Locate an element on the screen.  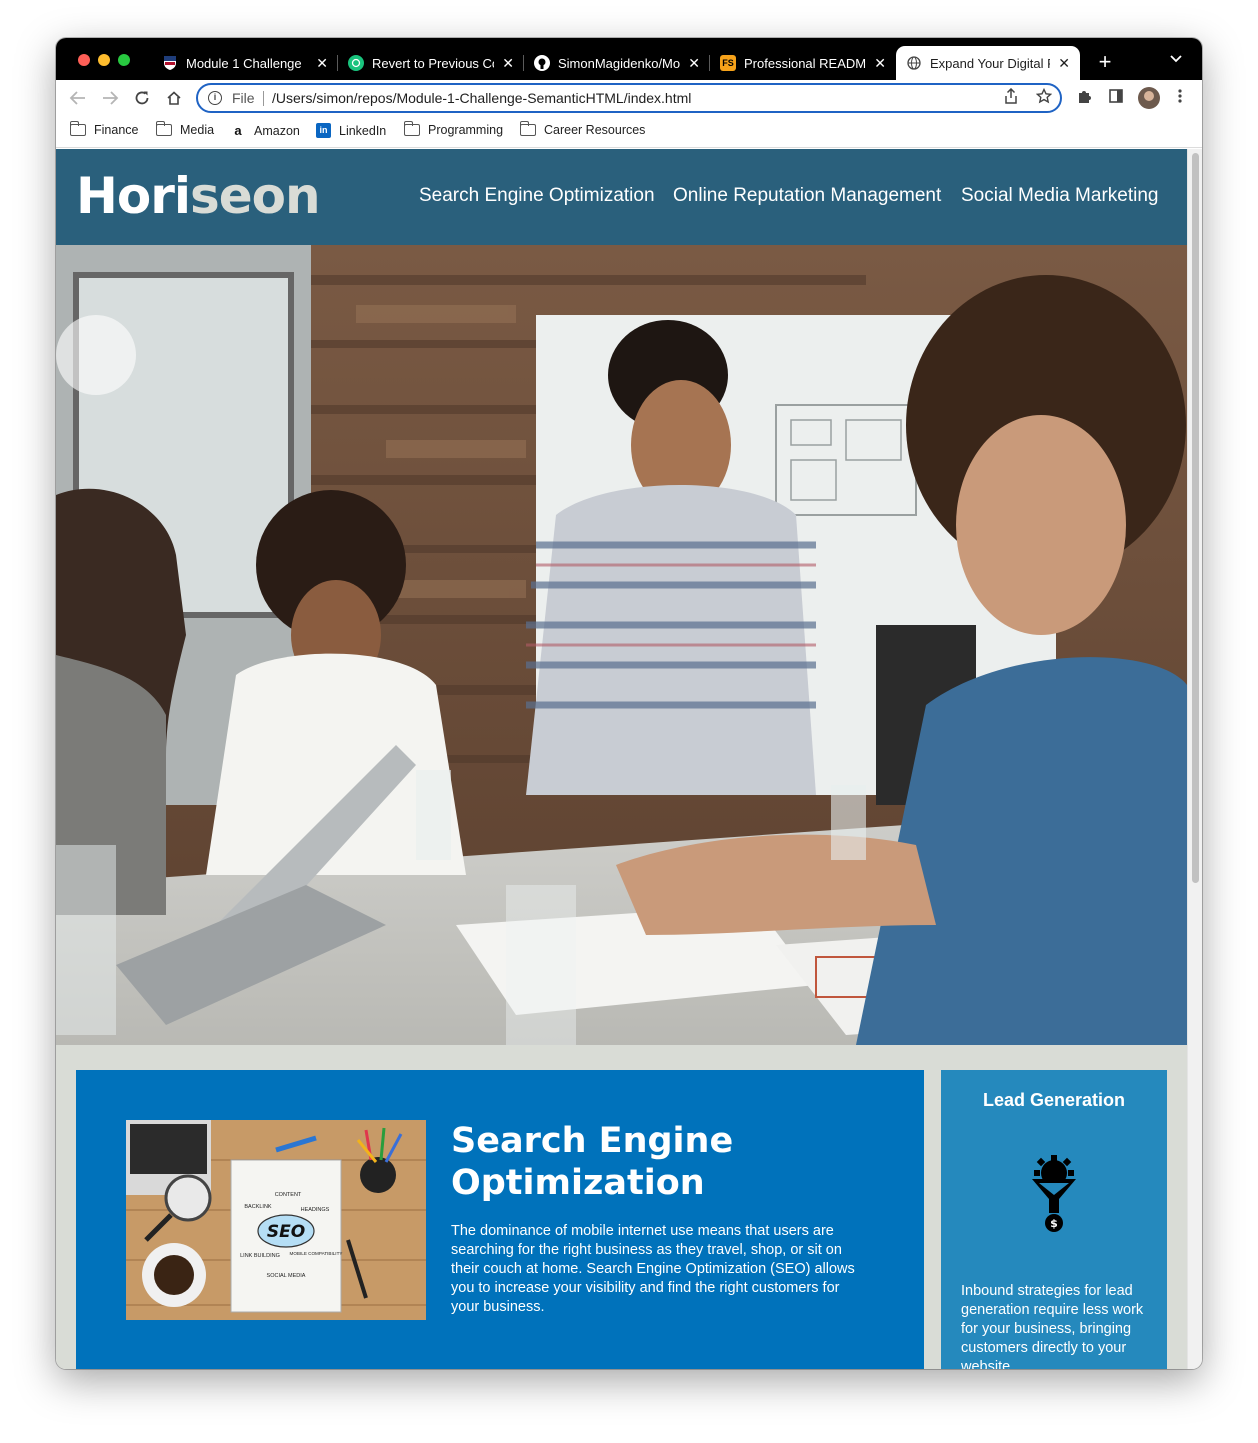
back-arrow-icon is located at coordinates (78, 98).